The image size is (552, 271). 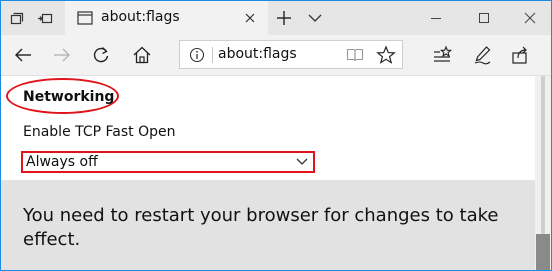 I want to click on forward-arrow-icon, so click(x=62, y=55).